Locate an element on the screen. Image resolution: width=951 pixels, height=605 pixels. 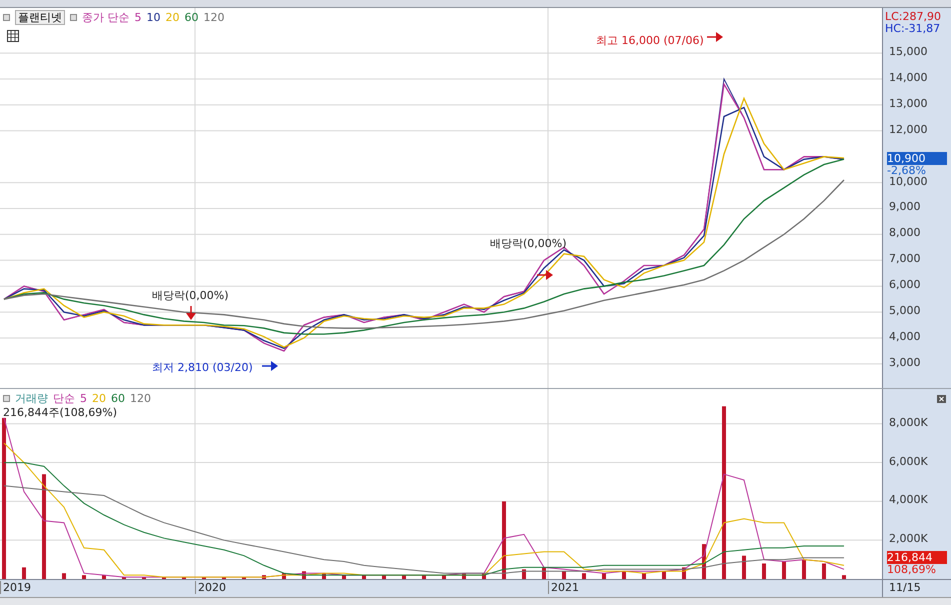
axis-label: 7,000 is located at coordinates (905, 259).